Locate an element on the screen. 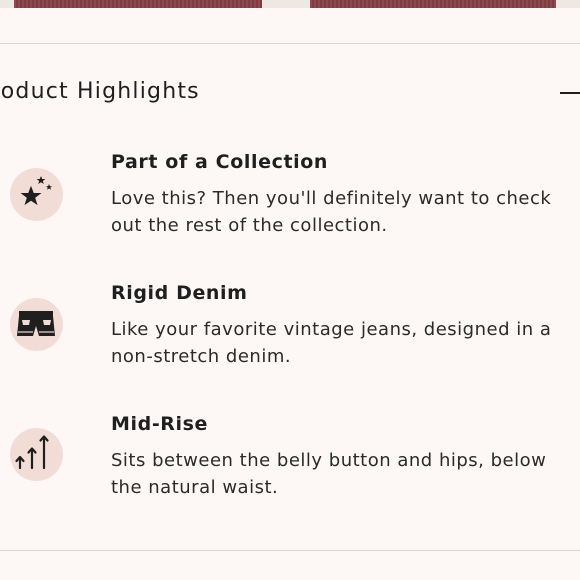 This screenshot has width=580, height=580. section-divider-bottom is located at coordinates (290, 550).